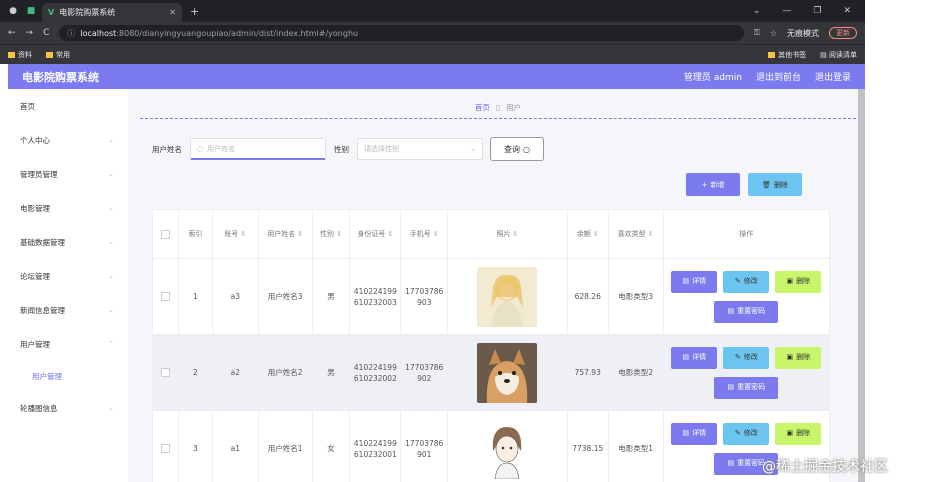 The width and height of the screenshot is (933, 482). Describe the element at coordinates (376, 234) in the screenshot. I see `header-idcard: 身份证号 ⇕` at that location.